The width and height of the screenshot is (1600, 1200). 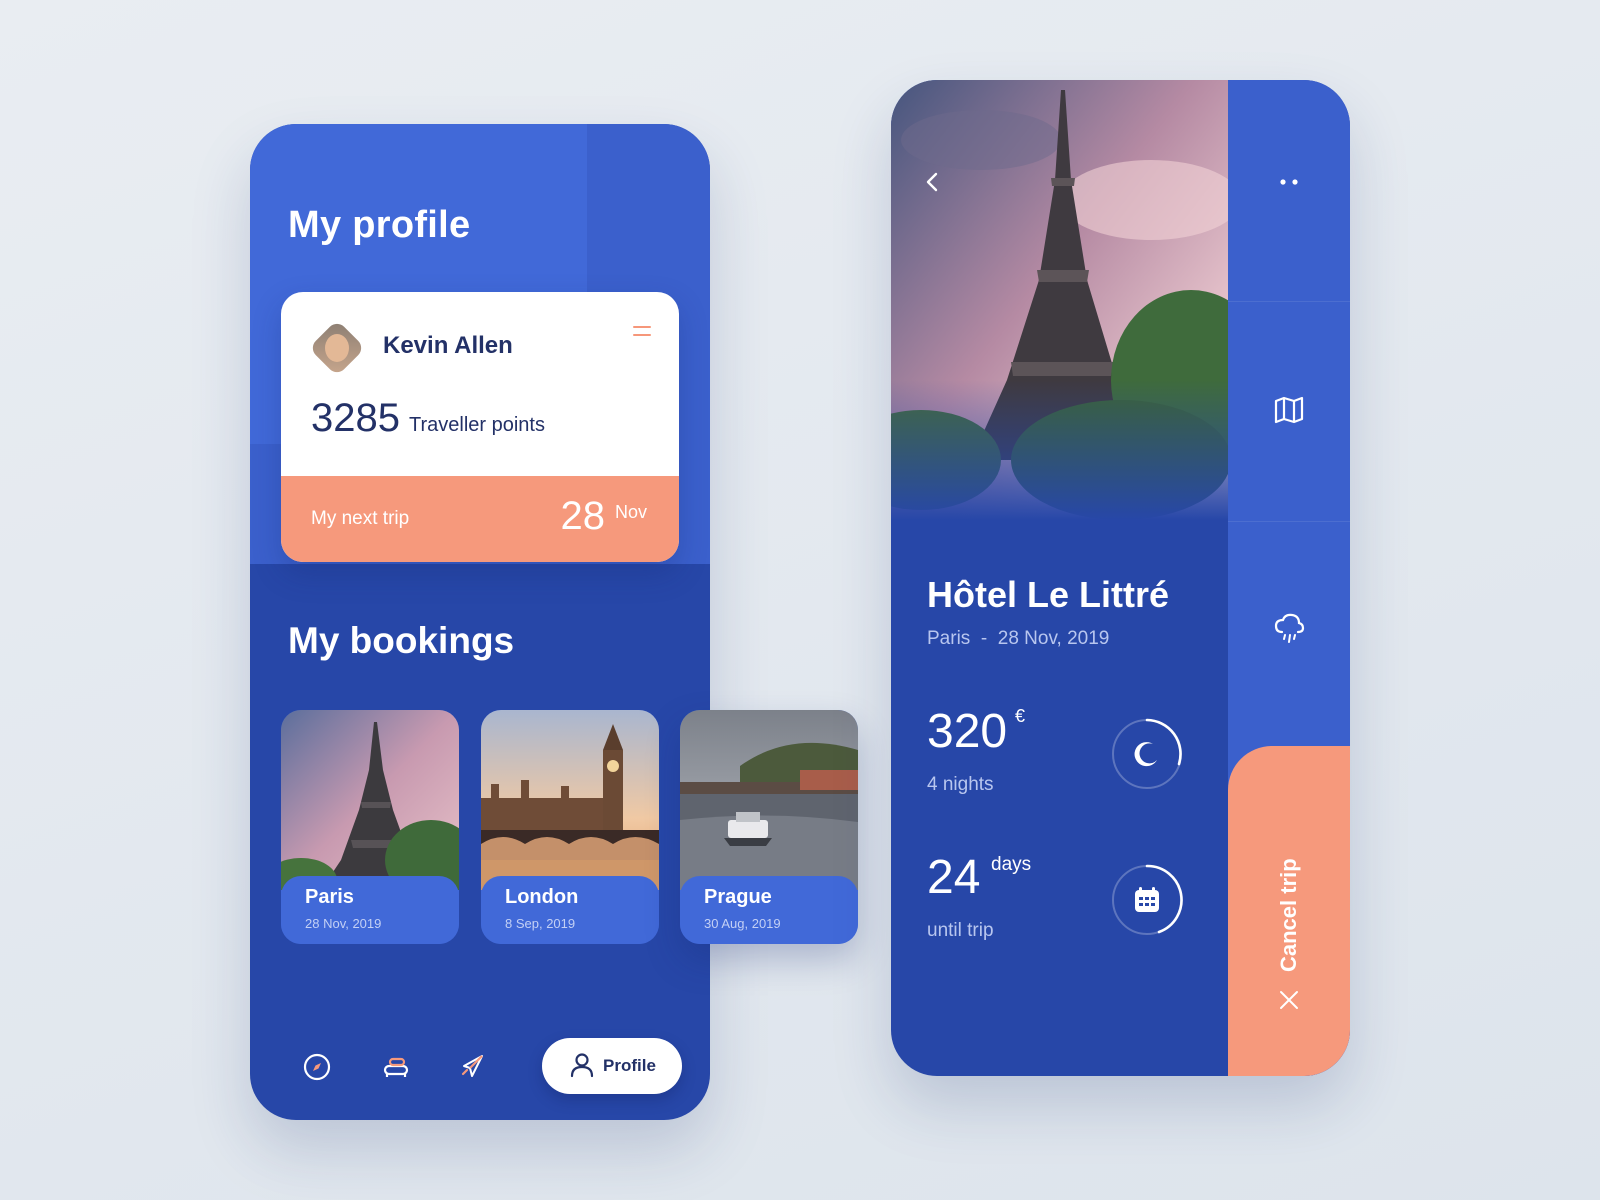 What do you see at coordinates (401, 640) in the screenshot?
I see `bookings-title: My bookings` at bounding box center [401, 640].